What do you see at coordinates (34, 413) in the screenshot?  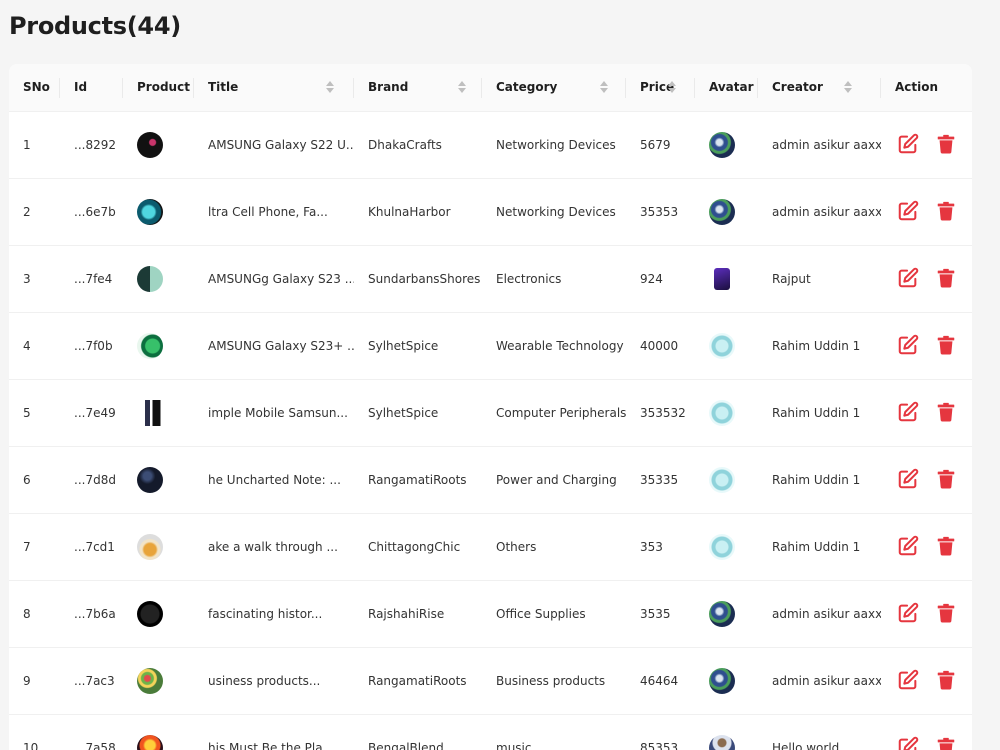 I see `cell-sno: 5` at bounding box center [34, 413].